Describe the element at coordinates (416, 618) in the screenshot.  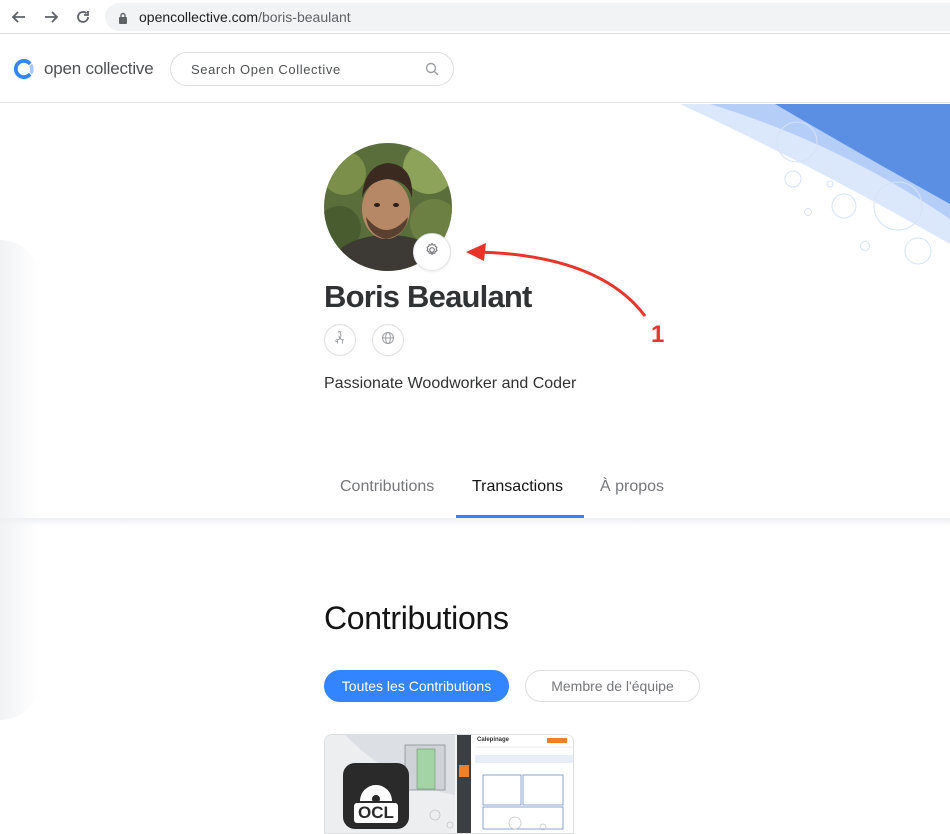
I see `contributions-section-title: Contributions` at that location.